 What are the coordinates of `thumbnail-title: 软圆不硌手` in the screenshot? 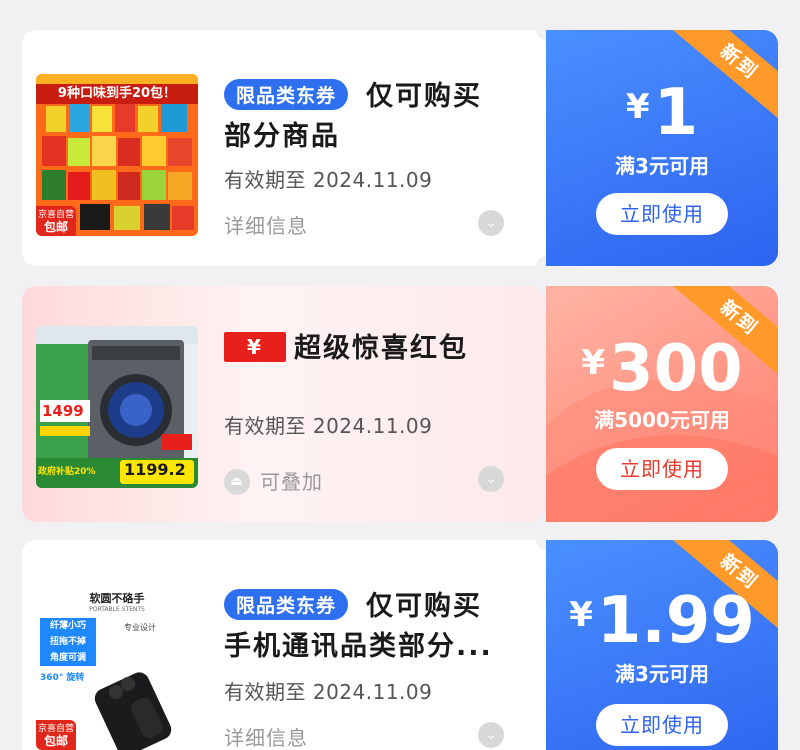 It's located at (117, 598).